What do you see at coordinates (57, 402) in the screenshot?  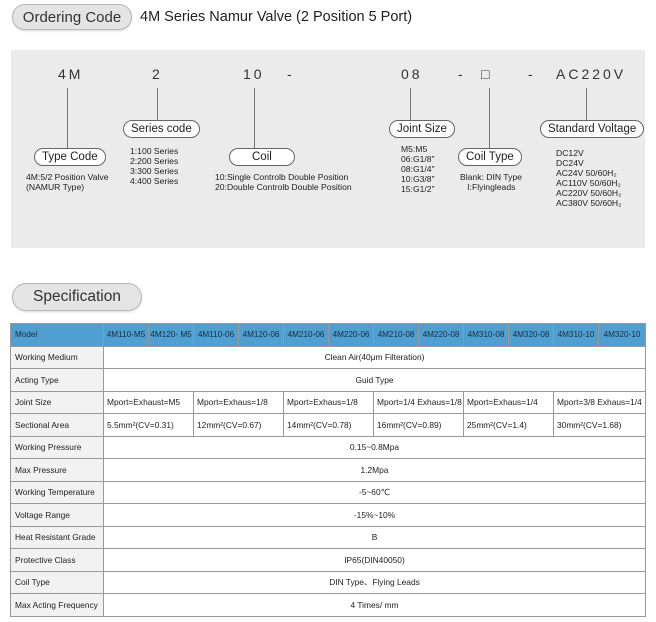 I see `row-label: Joint Size` at bounding box center [57, 402].